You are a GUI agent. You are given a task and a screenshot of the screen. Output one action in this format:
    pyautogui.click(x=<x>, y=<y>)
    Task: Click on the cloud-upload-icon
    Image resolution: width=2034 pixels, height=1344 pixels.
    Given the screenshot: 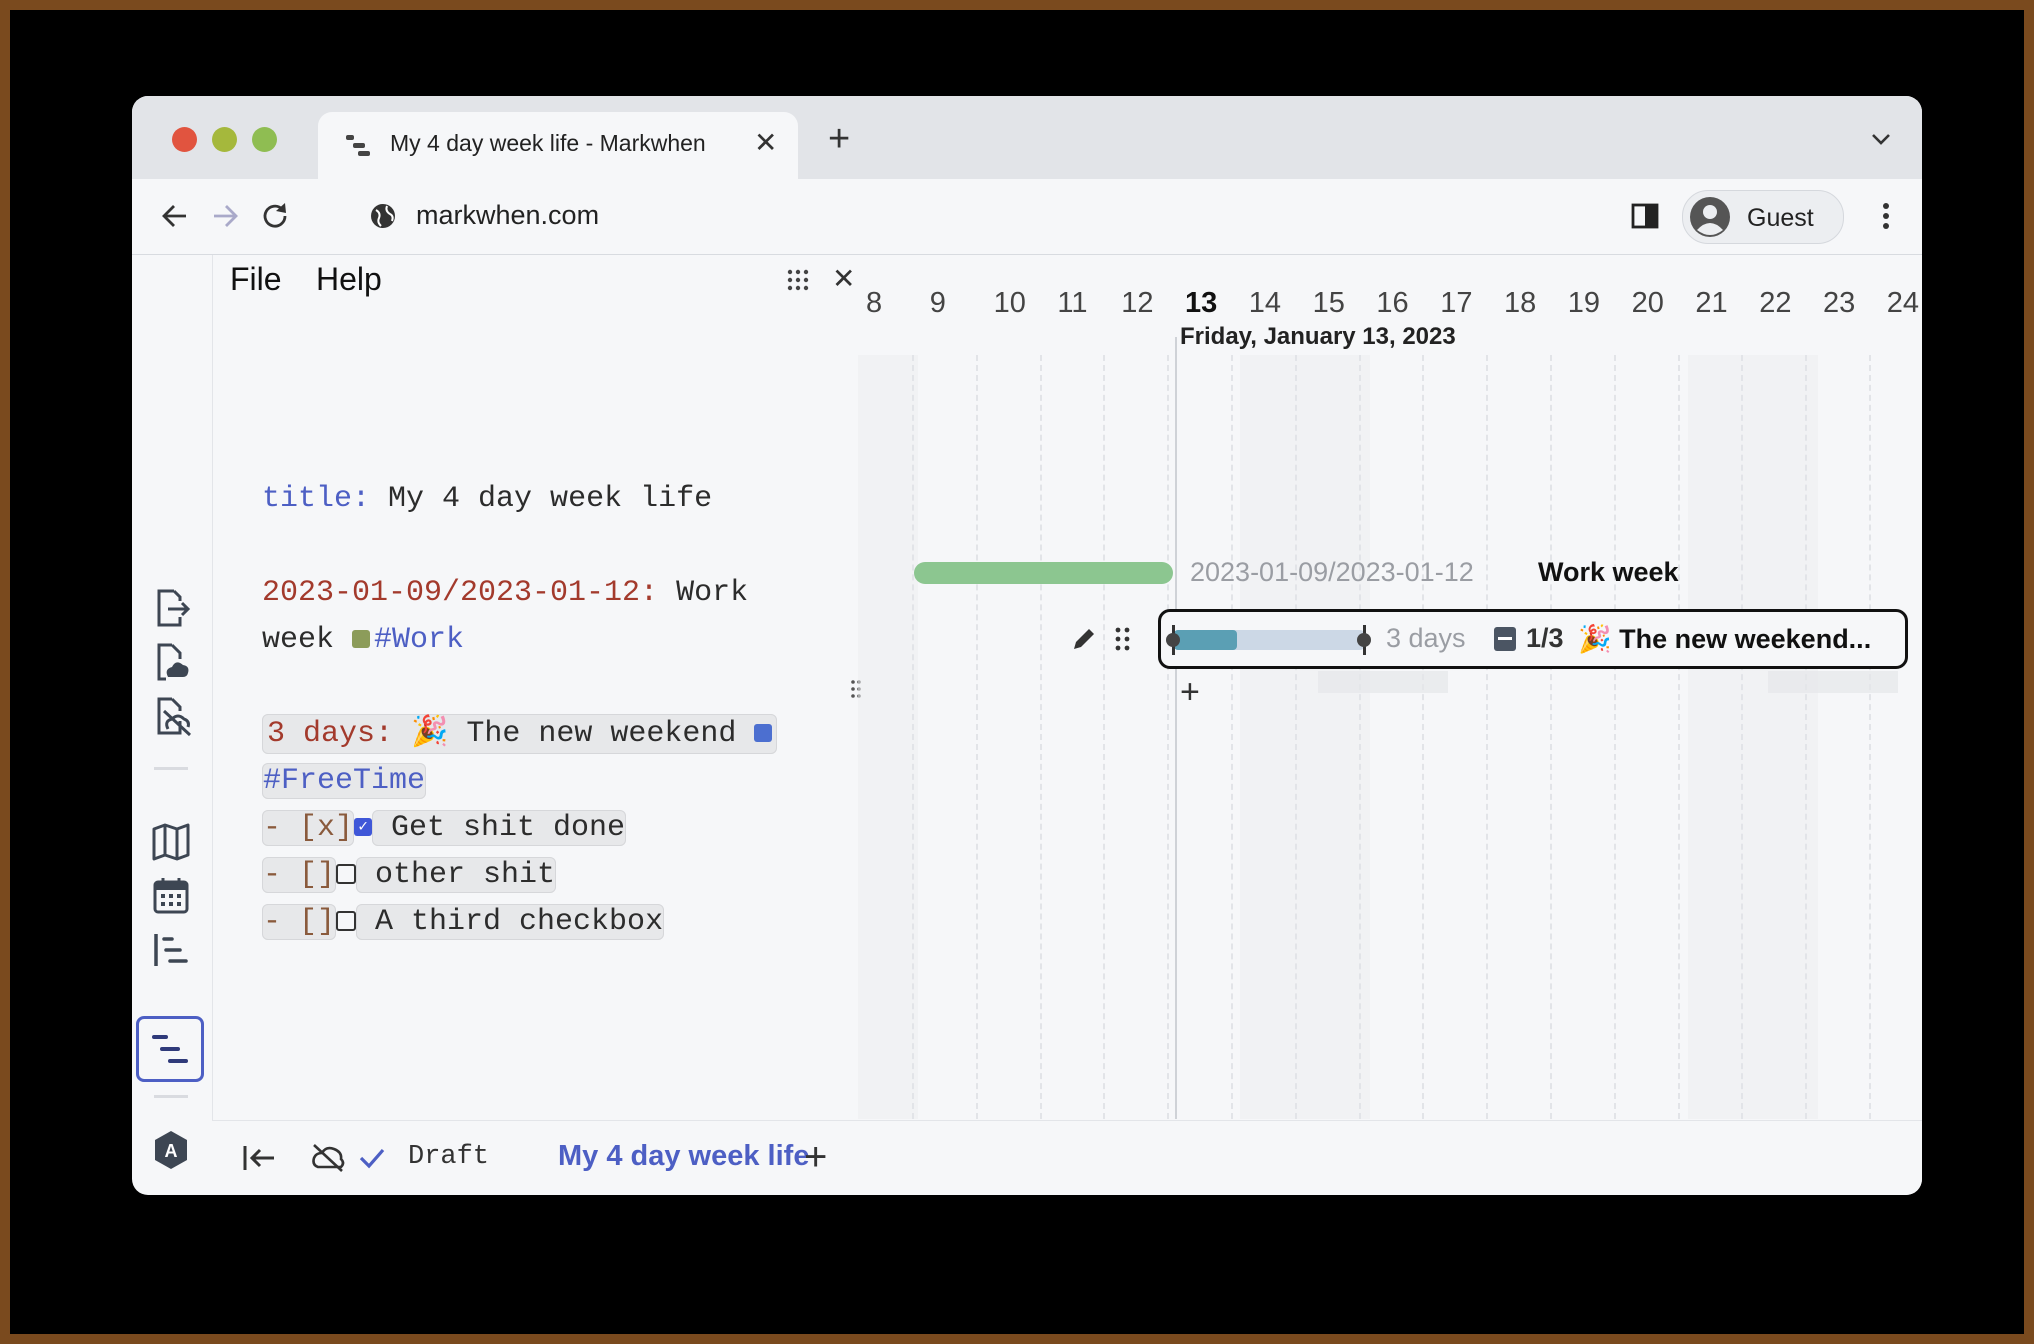 What is the action you would take?
    pyautogui.click(x=171, y=662)
    